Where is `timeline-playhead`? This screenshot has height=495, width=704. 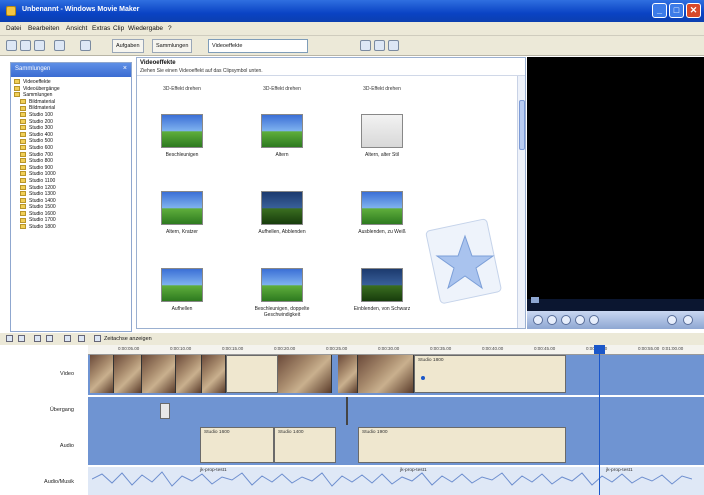
timeline-playhead is located at coordinates (599, 420).